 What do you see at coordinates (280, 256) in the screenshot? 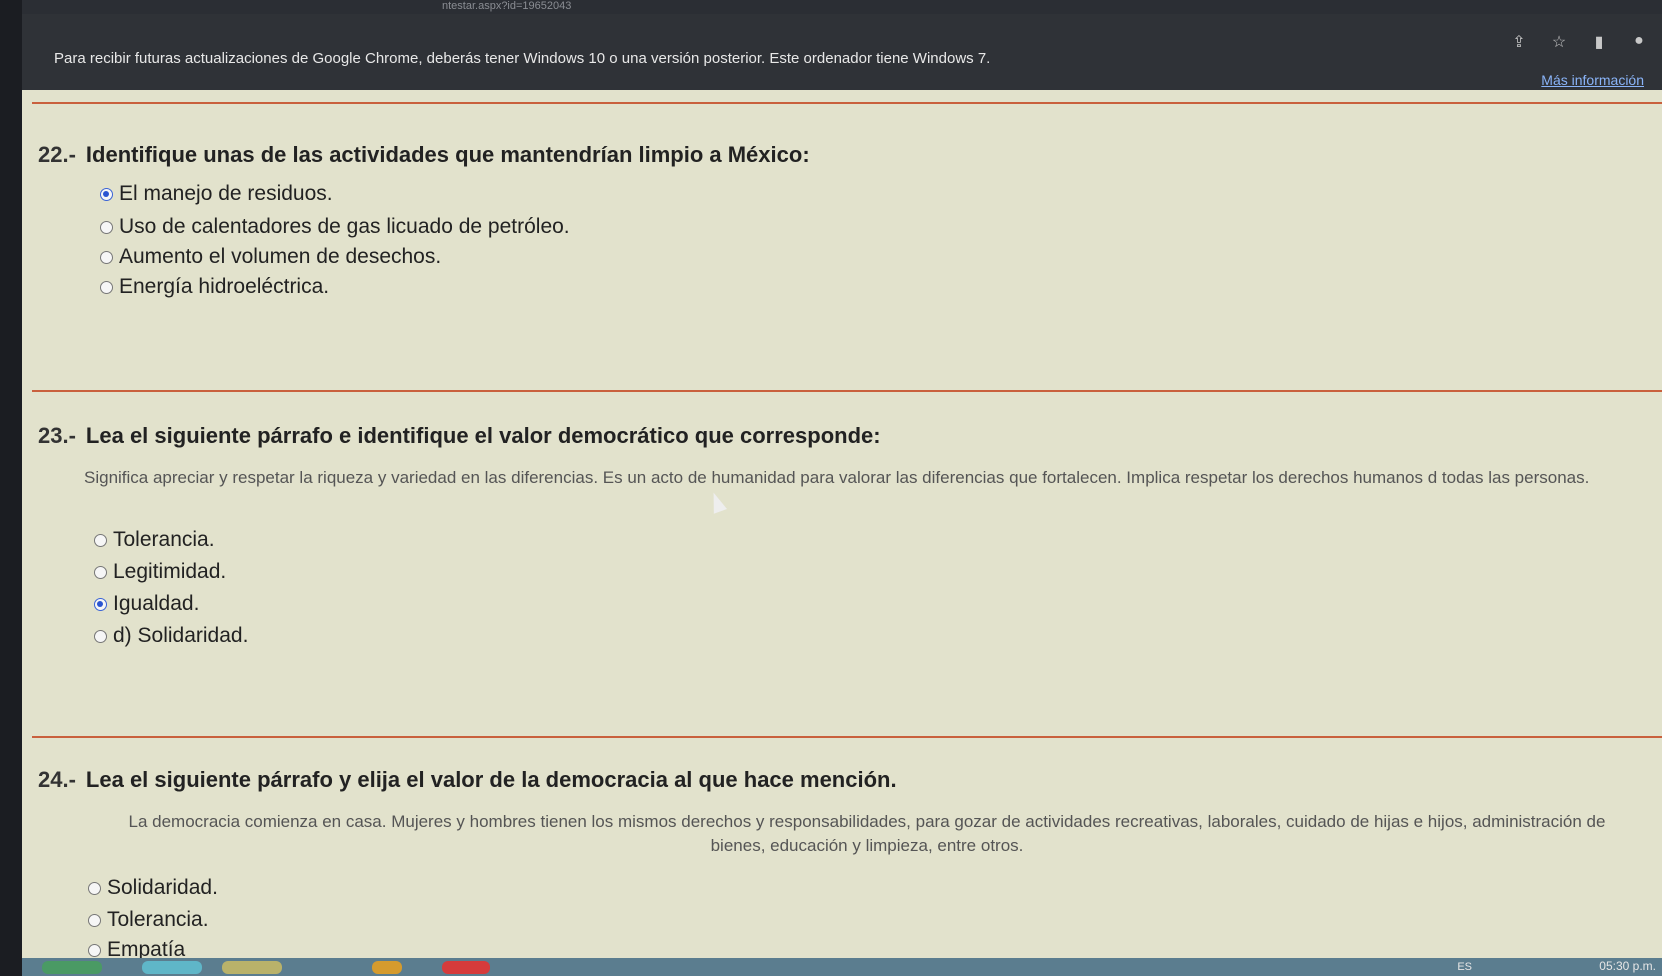
I see `option-label: Aumento el volumen de desechos.` at bounding box center [280, 256].